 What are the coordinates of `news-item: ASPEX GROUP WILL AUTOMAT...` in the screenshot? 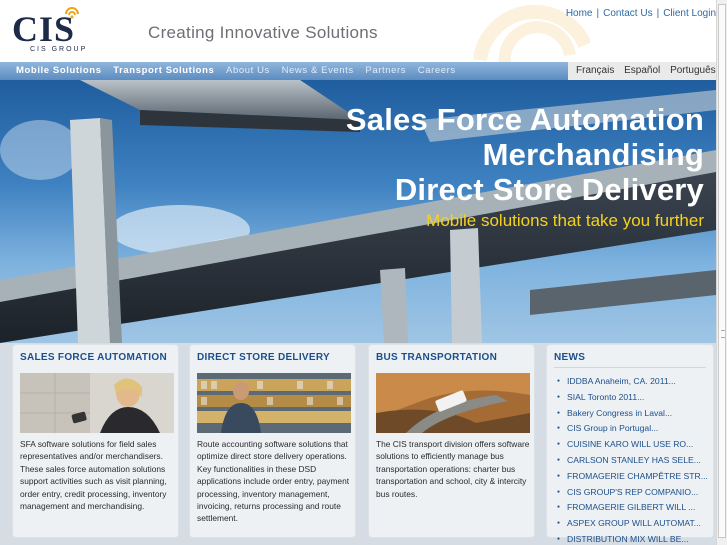 It's located at (632, 525).